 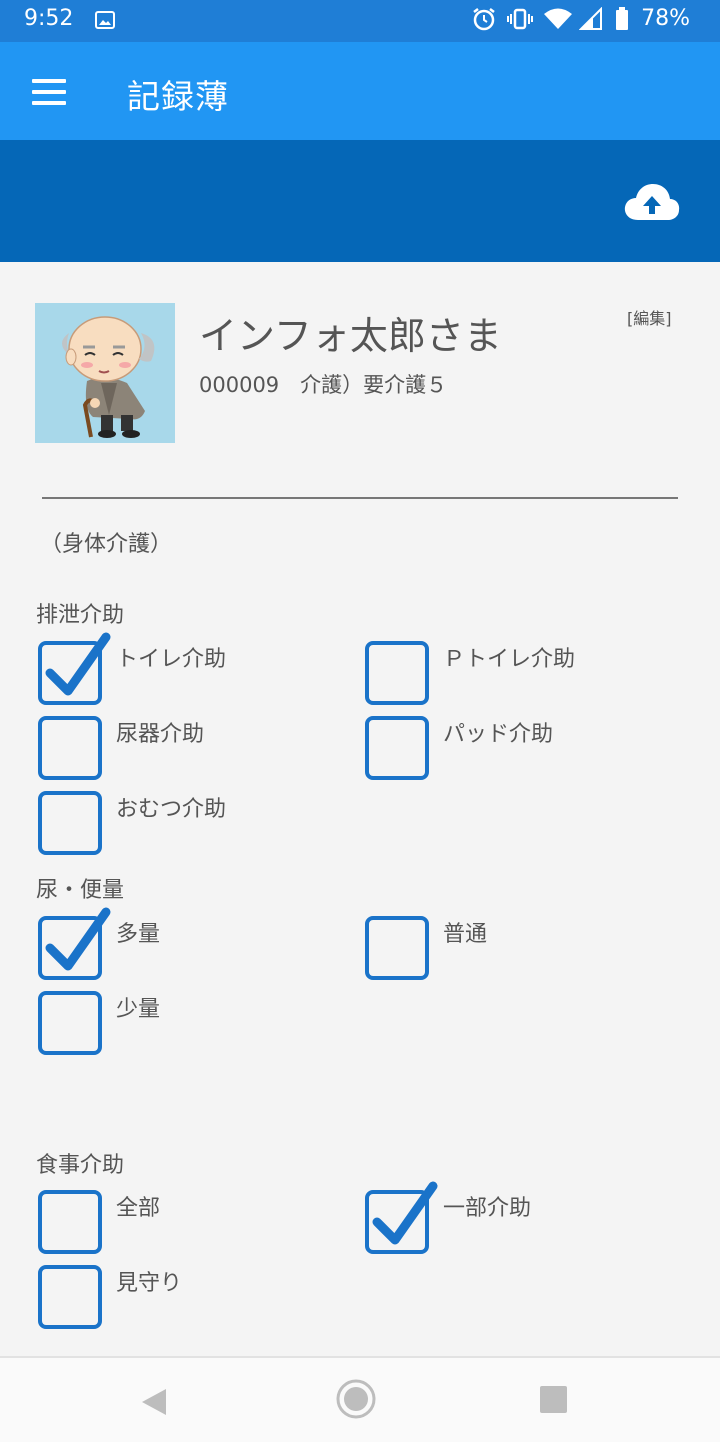 What do you see at coordinates (178, 96) in the screenshot?
I see `page-title: 記録薄` at bounding box center [178, 96].